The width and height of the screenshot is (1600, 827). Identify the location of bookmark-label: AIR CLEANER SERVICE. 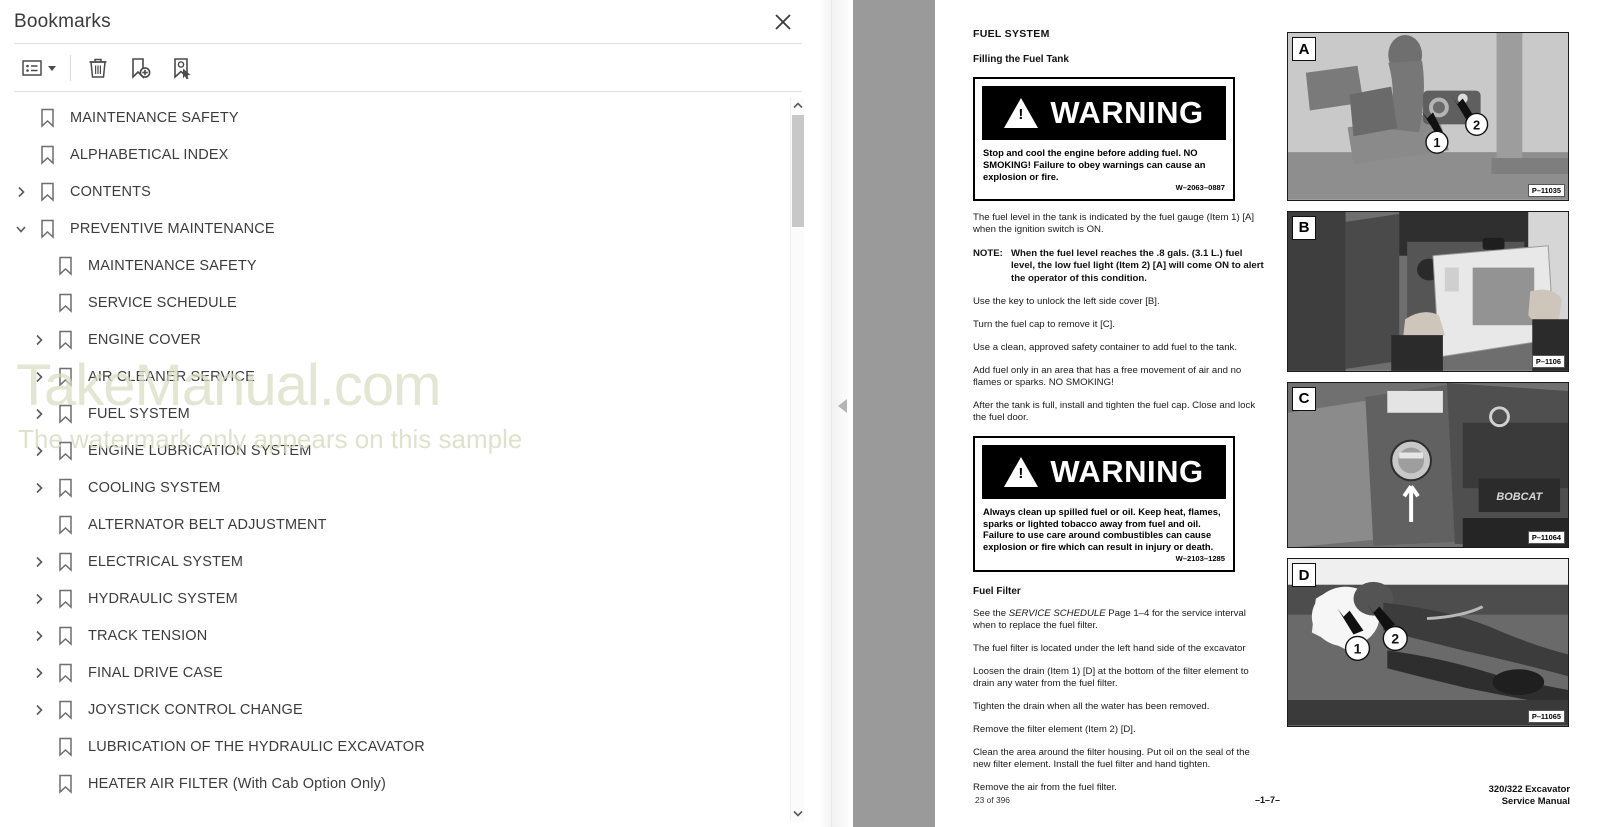
(171, 376).